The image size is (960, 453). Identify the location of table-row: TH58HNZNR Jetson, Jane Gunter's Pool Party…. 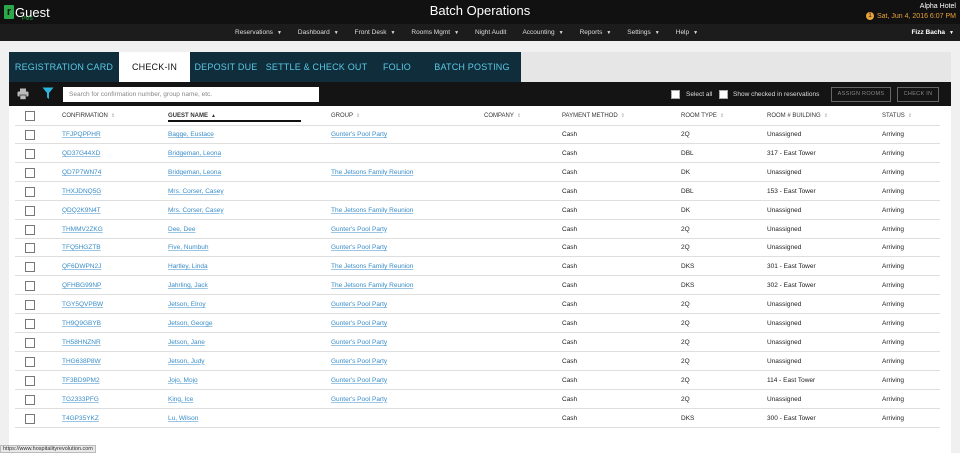
(477, 343).